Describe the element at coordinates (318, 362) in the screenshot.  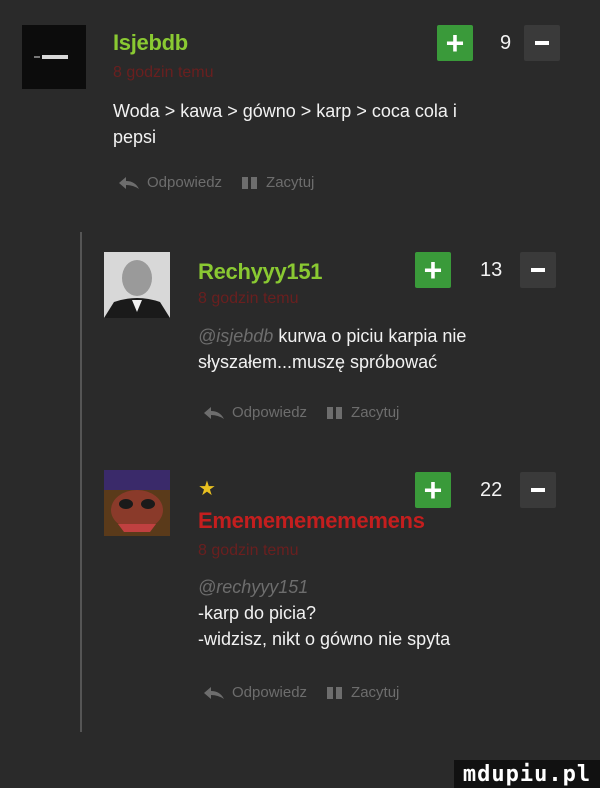
I see `comment-line: słyszałem...muszę spróbować` at that location.